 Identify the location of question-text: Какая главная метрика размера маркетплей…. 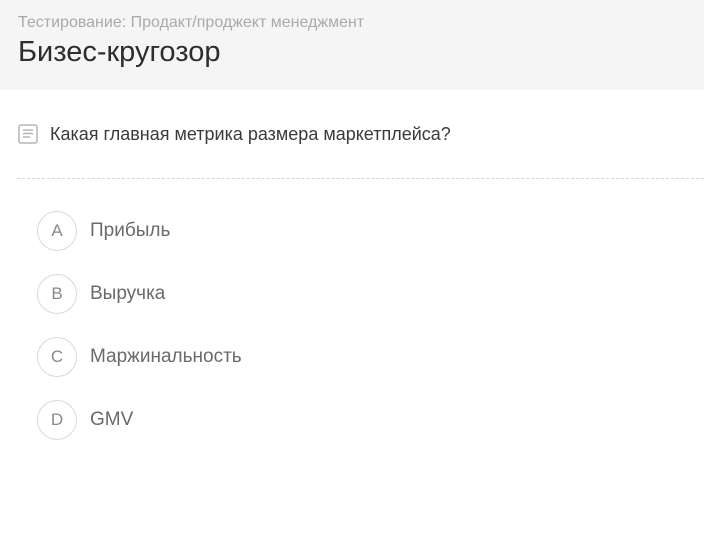
(250, 133).